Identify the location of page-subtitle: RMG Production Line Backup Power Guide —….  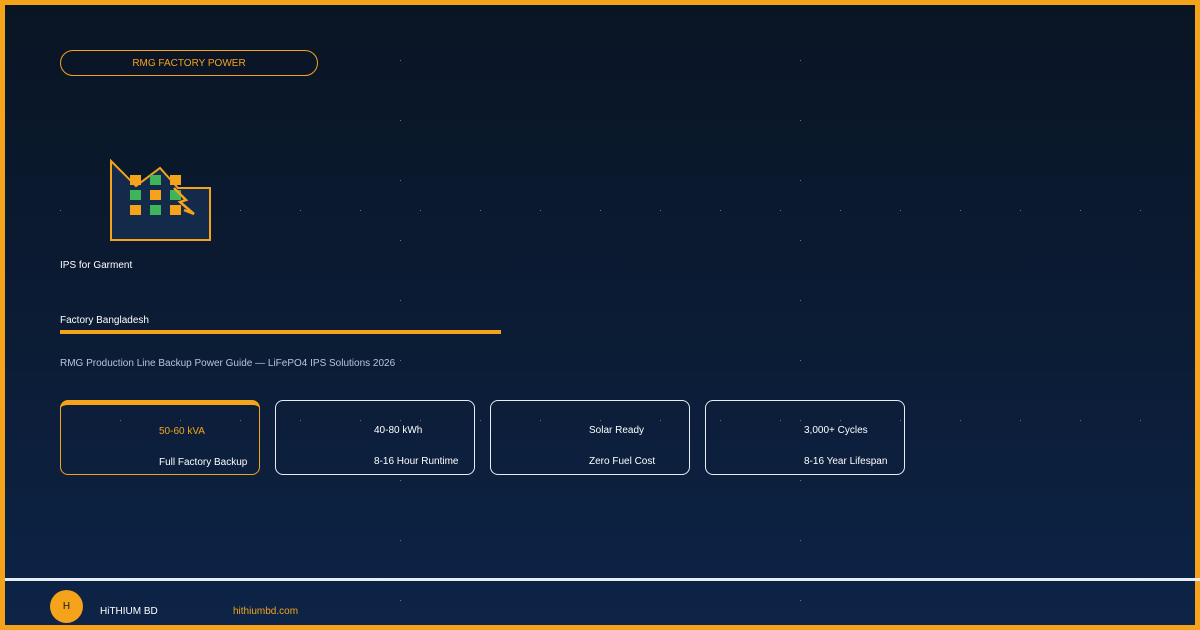
(228, 363).